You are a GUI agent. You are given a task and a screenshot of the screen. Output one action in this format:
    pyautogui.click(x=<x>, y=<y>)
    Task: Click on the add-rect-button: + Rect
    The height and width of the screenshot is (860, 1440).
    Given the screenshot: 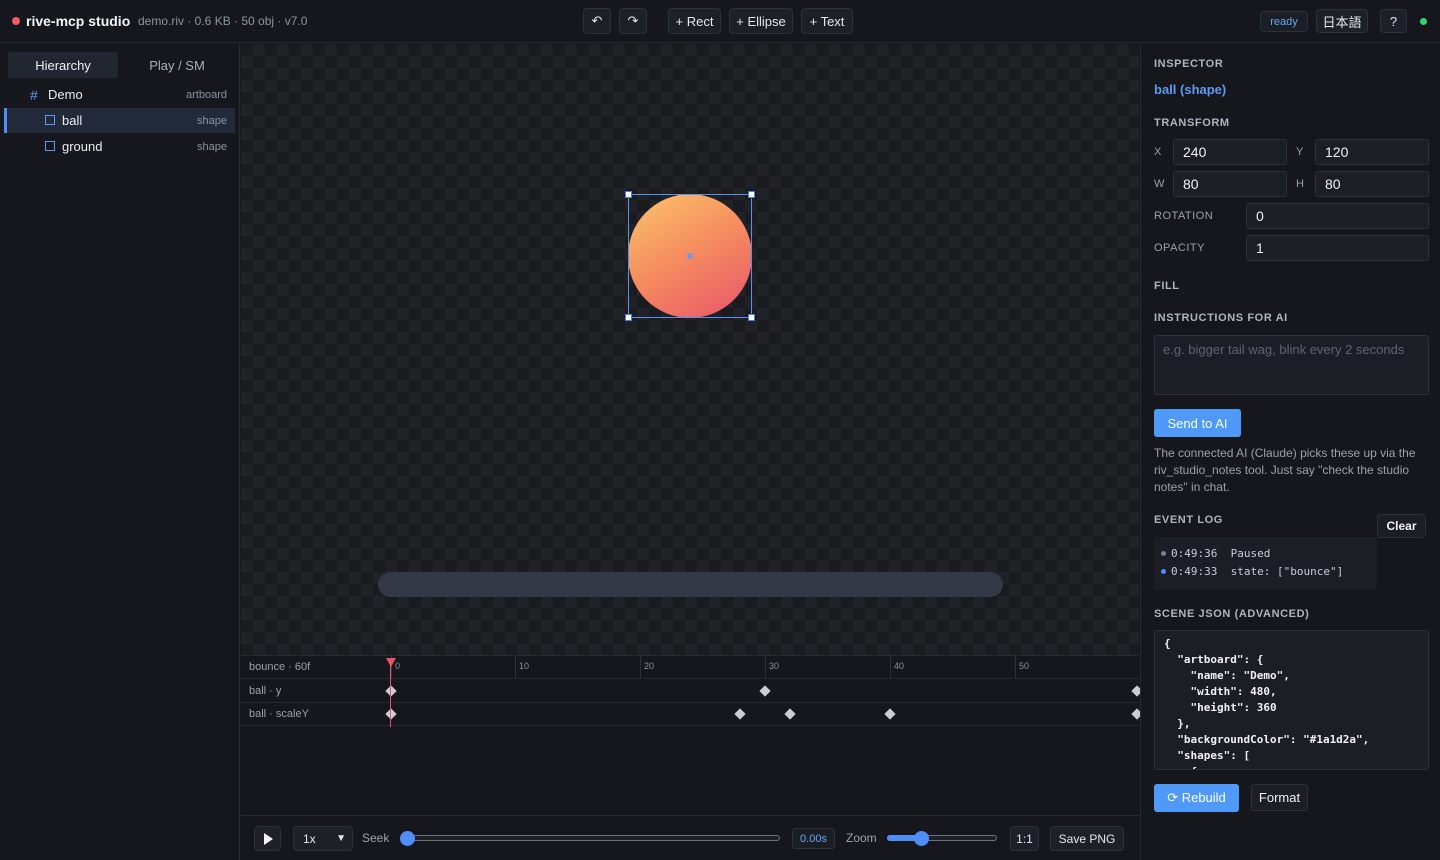 What is the action you would take?
    pyautogui.click(x=694, y=21)
    